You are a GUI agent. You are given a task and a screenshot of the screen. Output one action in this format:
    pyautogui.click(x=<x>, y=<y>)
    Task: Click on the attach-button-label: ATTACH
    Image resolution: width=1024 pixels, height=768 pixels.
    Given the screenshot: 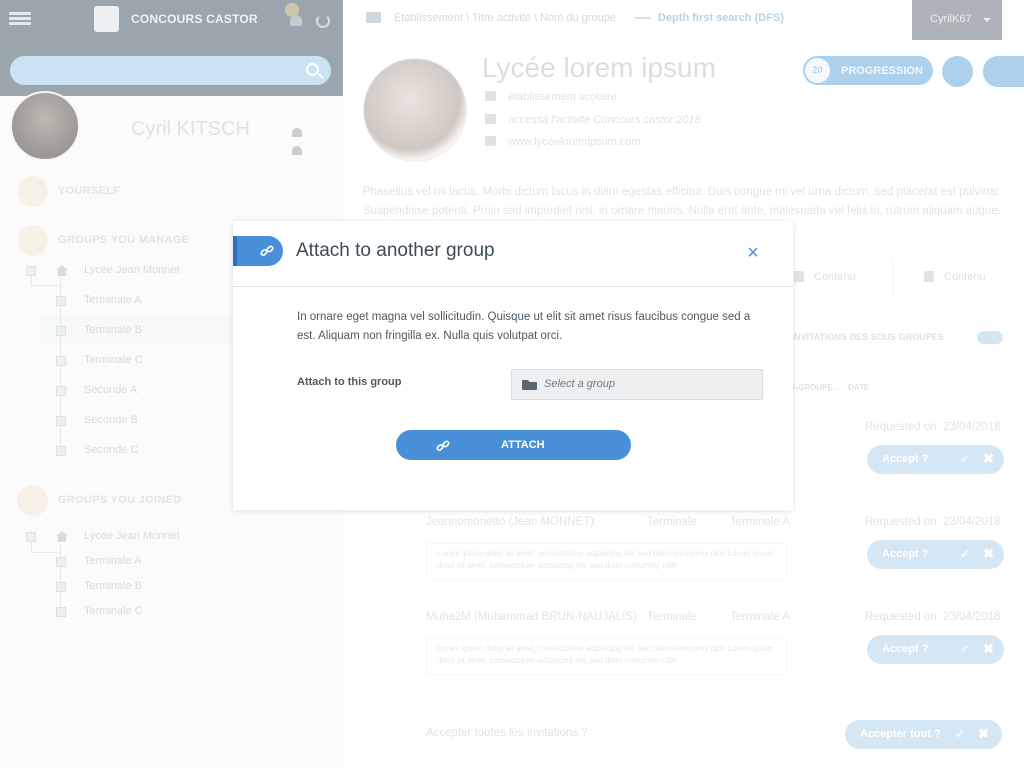 What is the action you would take?
    pyautogui.click(x=523, y=445)
    